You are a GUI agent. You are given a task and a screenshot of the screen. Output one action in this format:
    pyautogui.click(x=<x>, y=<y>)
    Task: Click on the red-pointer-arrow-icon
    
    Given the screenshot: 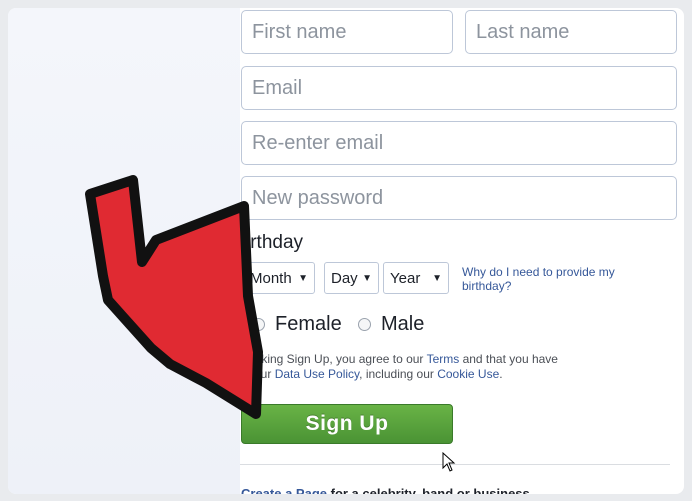 What is the action you would take?
    pyautogui.click(x=174, y=297)
    